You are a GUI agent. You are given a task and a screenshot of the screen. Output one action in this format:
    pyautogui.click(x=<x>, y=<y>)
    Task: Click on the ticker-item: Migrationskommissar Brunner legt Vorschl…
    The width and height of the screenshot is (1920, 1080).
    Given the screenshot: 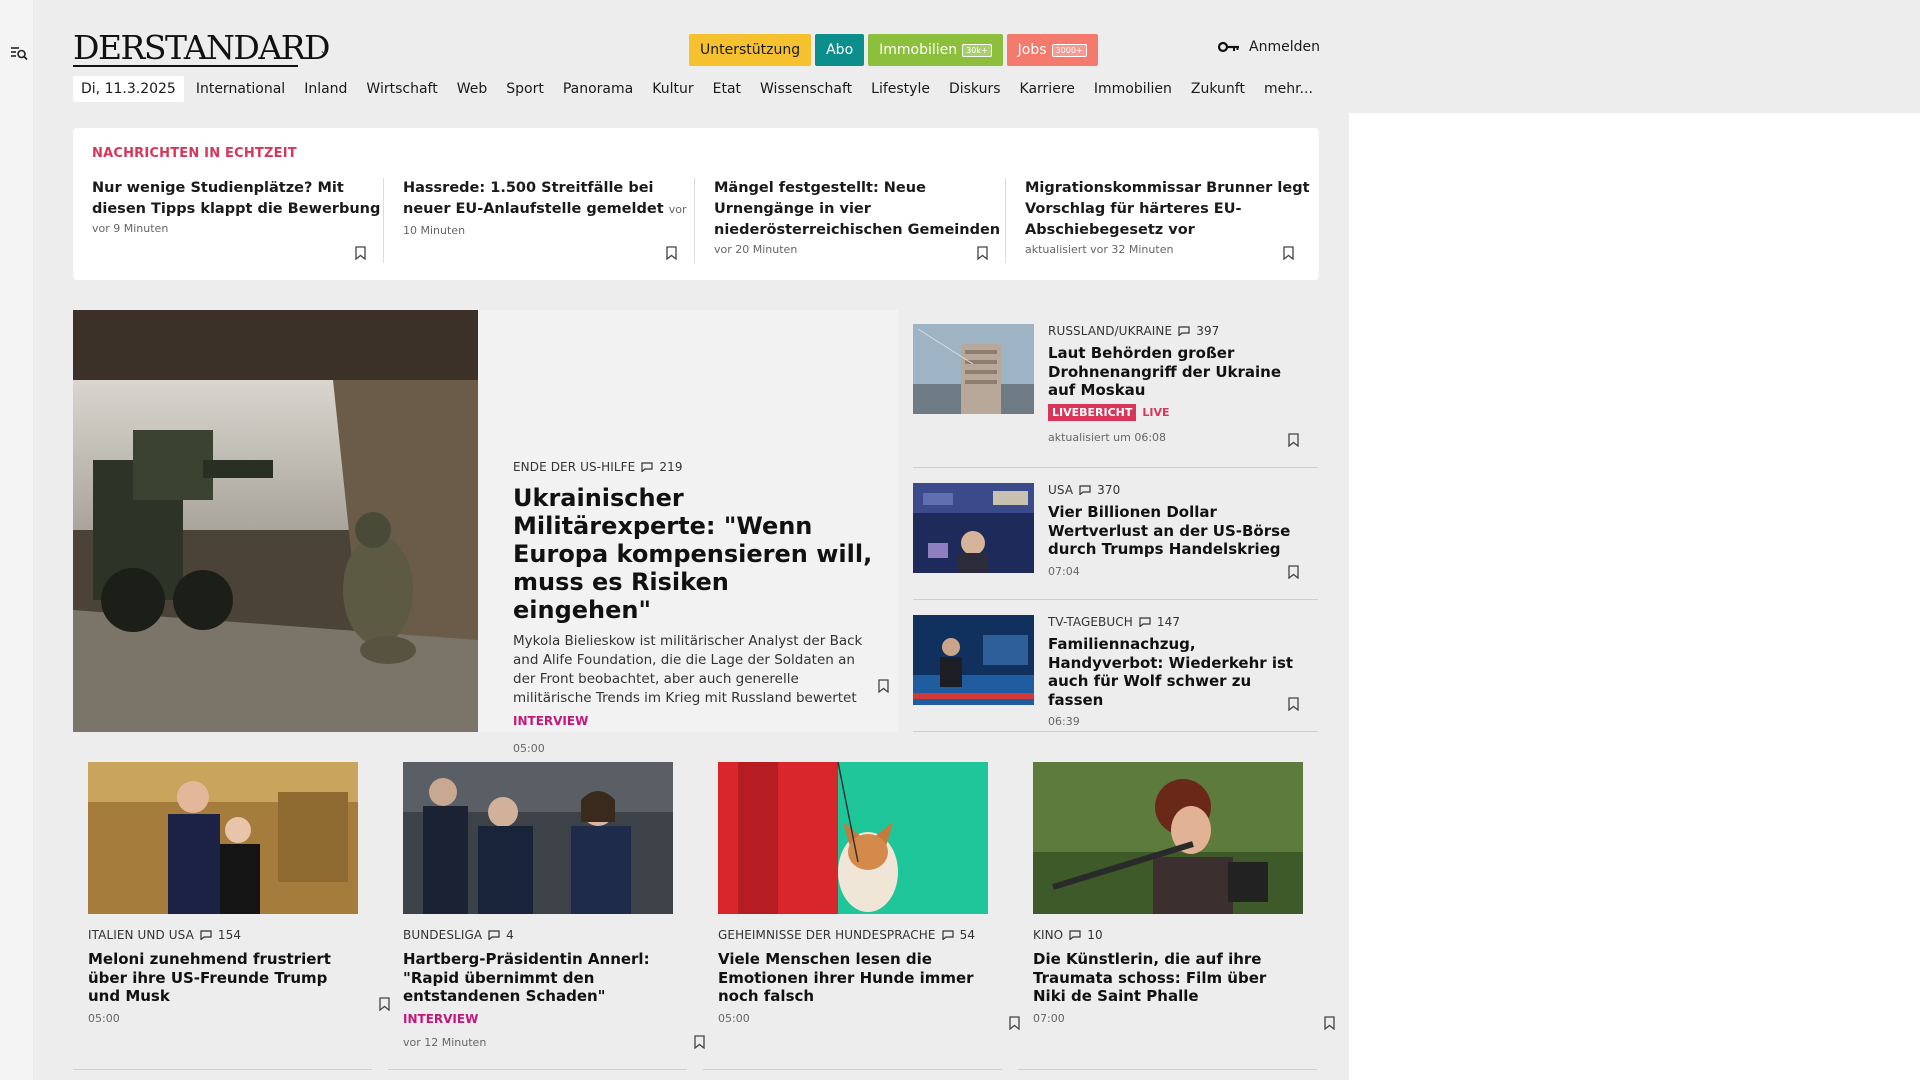 What is the action you would take?
    pyautogui.click(x=1171, y=220)
    